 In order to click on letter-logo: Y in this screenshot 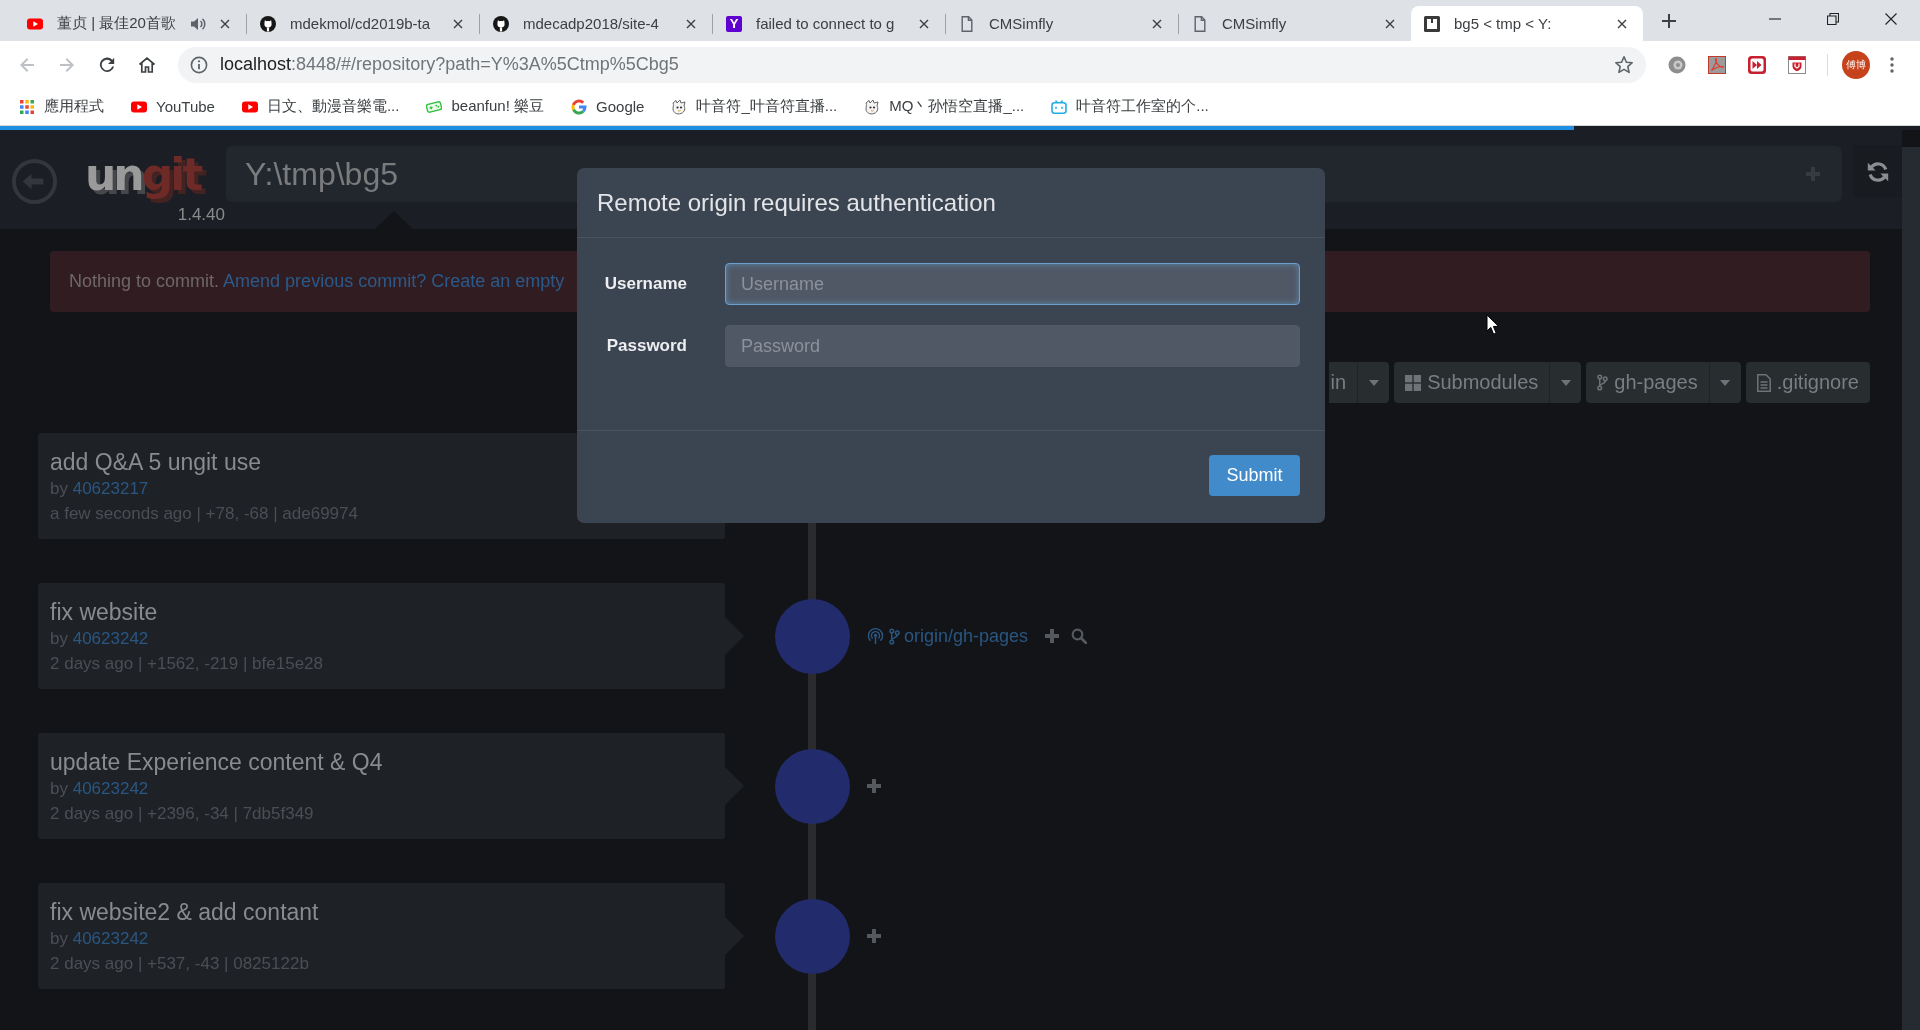, I will do `click(734, 23)`.